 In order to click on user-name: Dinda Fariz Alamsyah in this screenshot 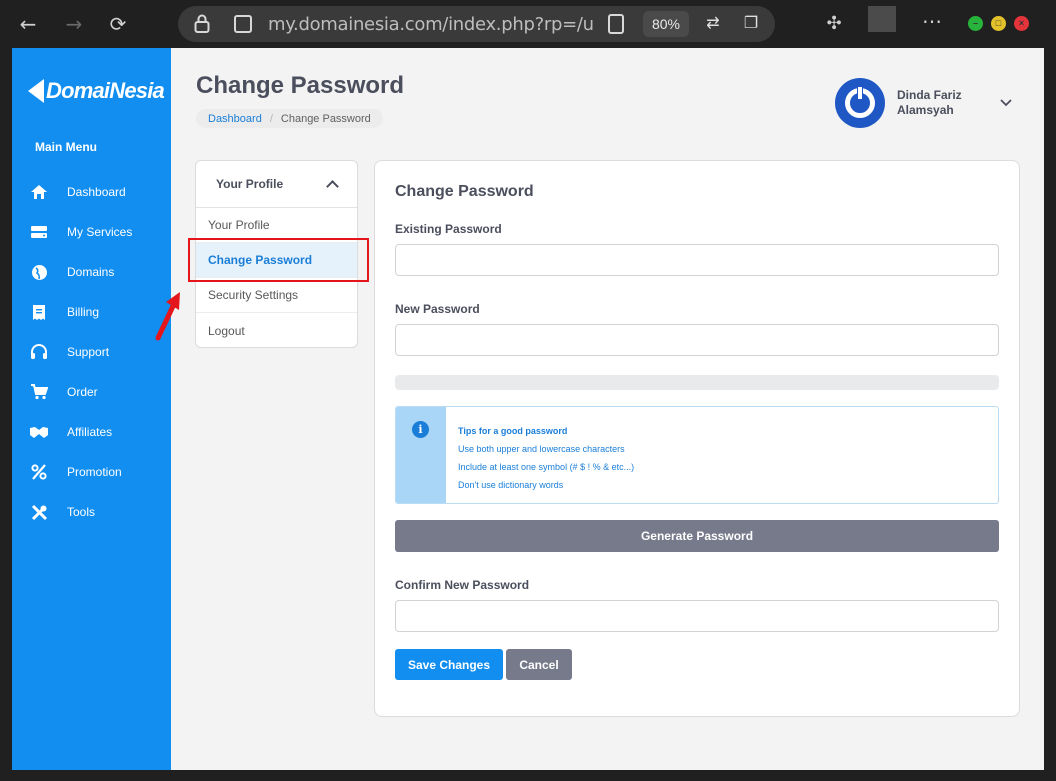, I will do `click(937, 103)`.